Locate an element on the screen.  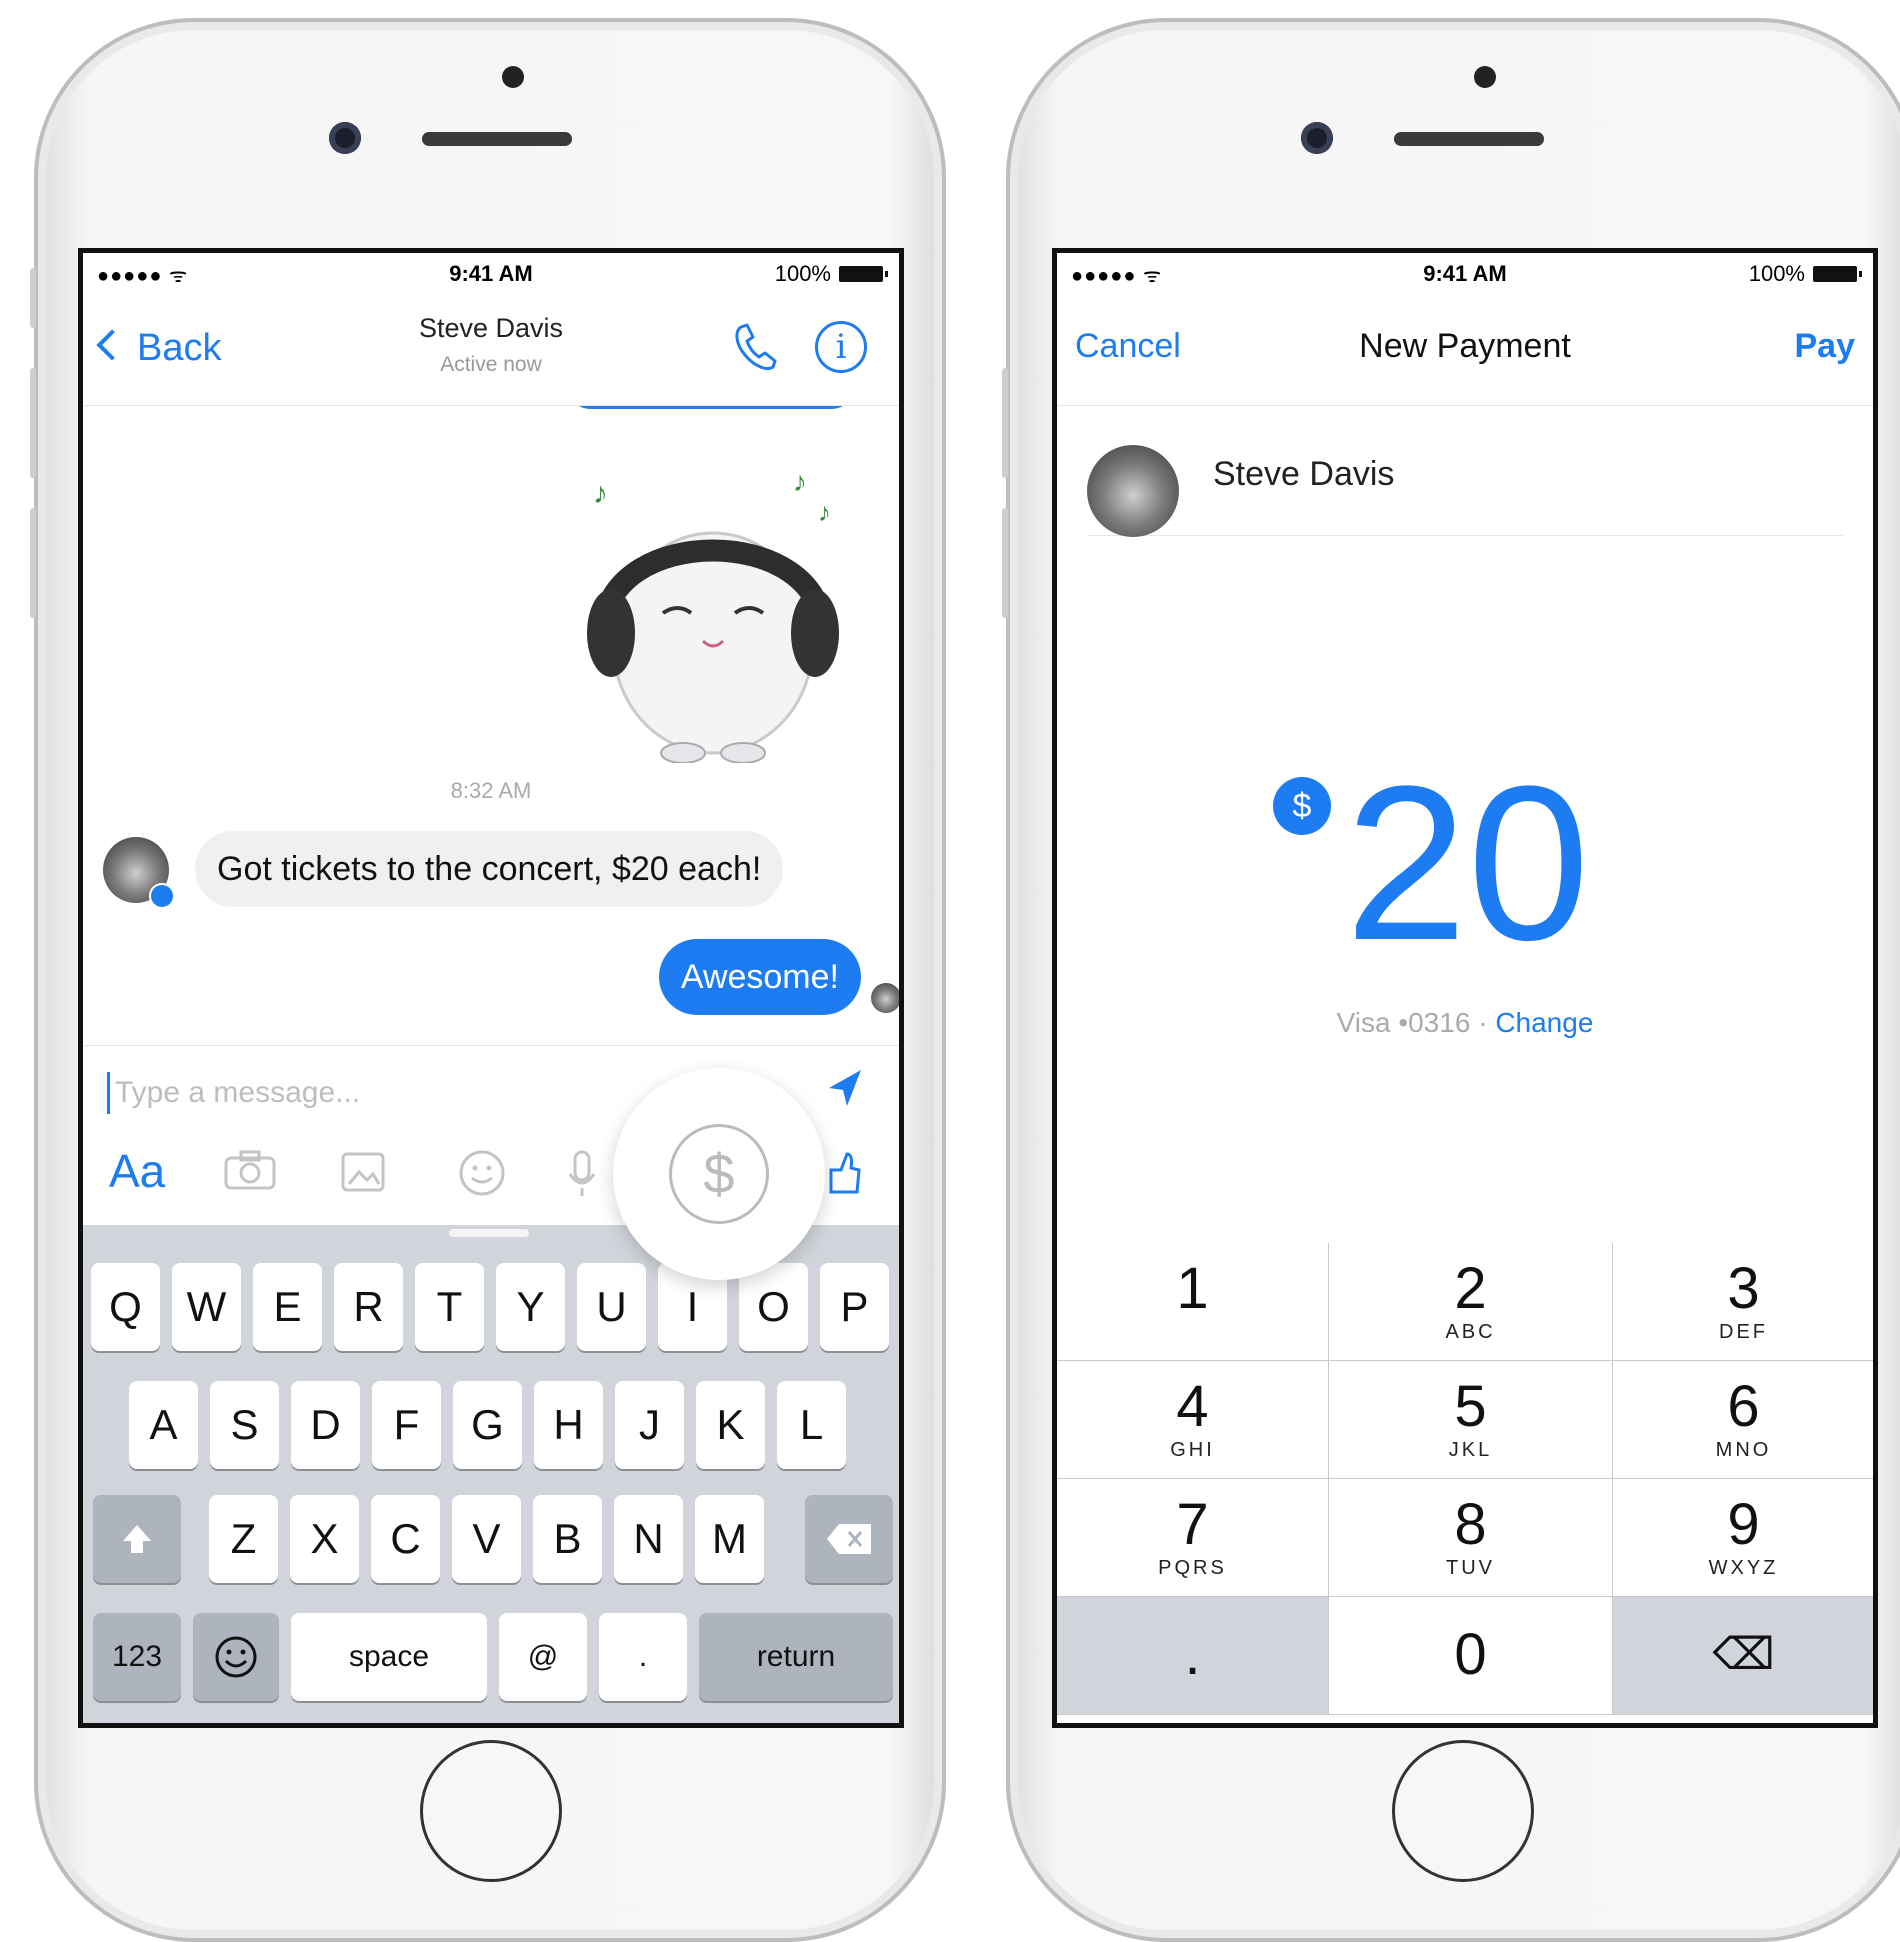
info-icon: i is located at coordinates (841, 347).